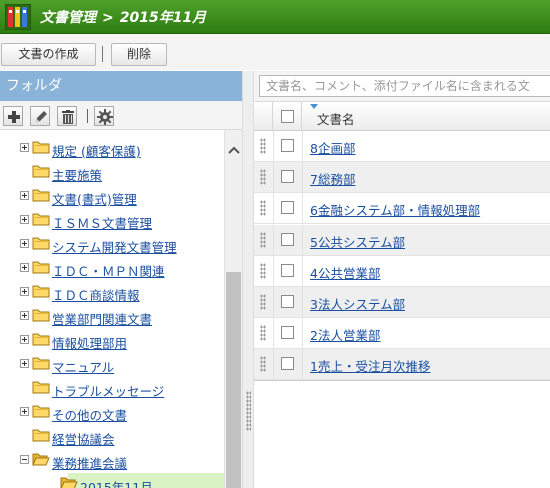 The width and height of the screenshot is (550, 488). I want to click on document-row: 6金融システム部・情報処理部, so click(402, 209).